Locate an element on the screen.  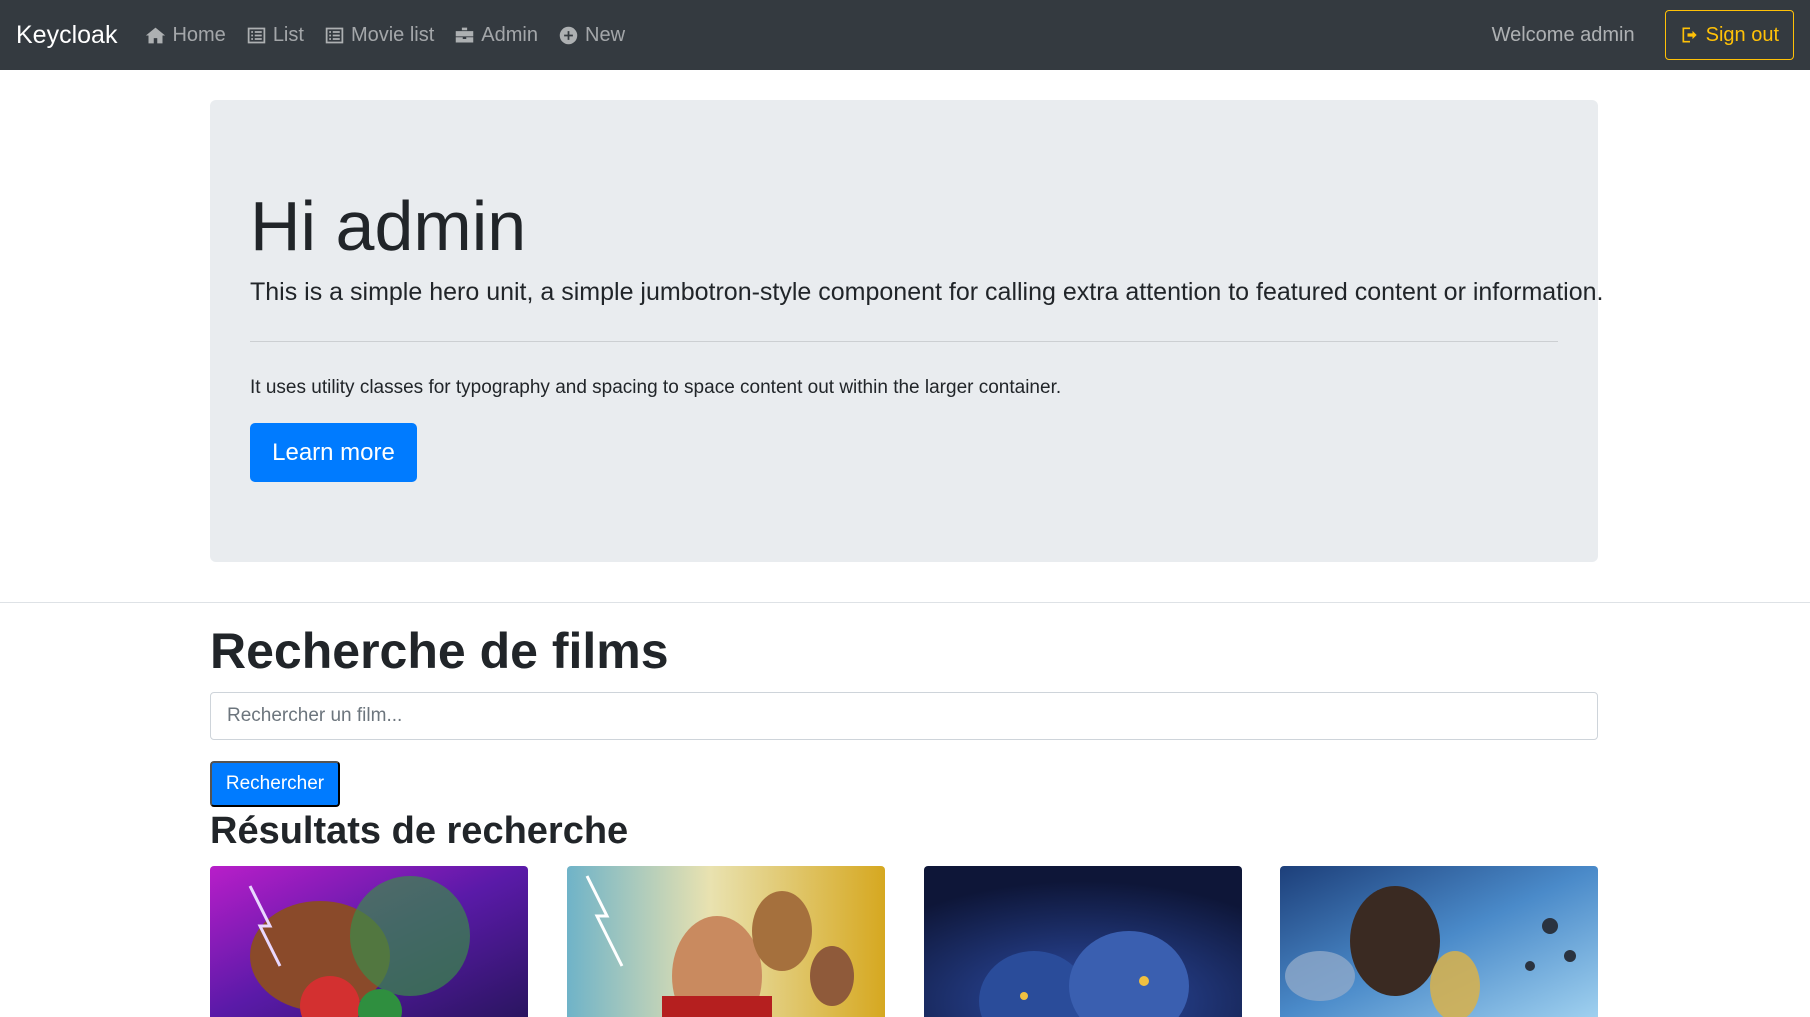
sign-out-label: Sign out is located at coordinates (1742, 34).